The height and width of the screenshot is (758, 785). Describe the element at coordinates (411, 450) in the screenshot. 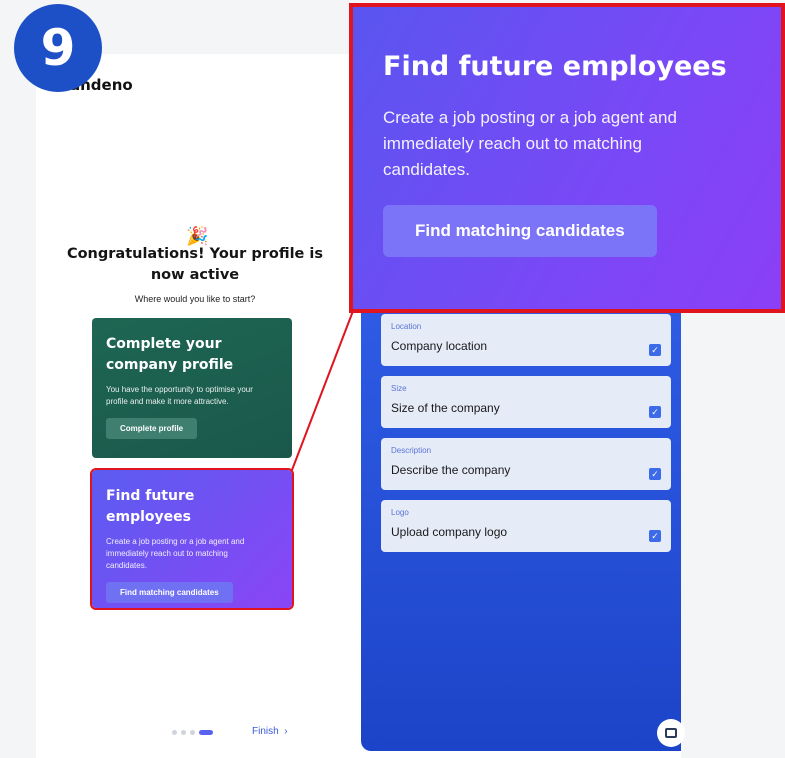

I see `item-label: Description` at that location.